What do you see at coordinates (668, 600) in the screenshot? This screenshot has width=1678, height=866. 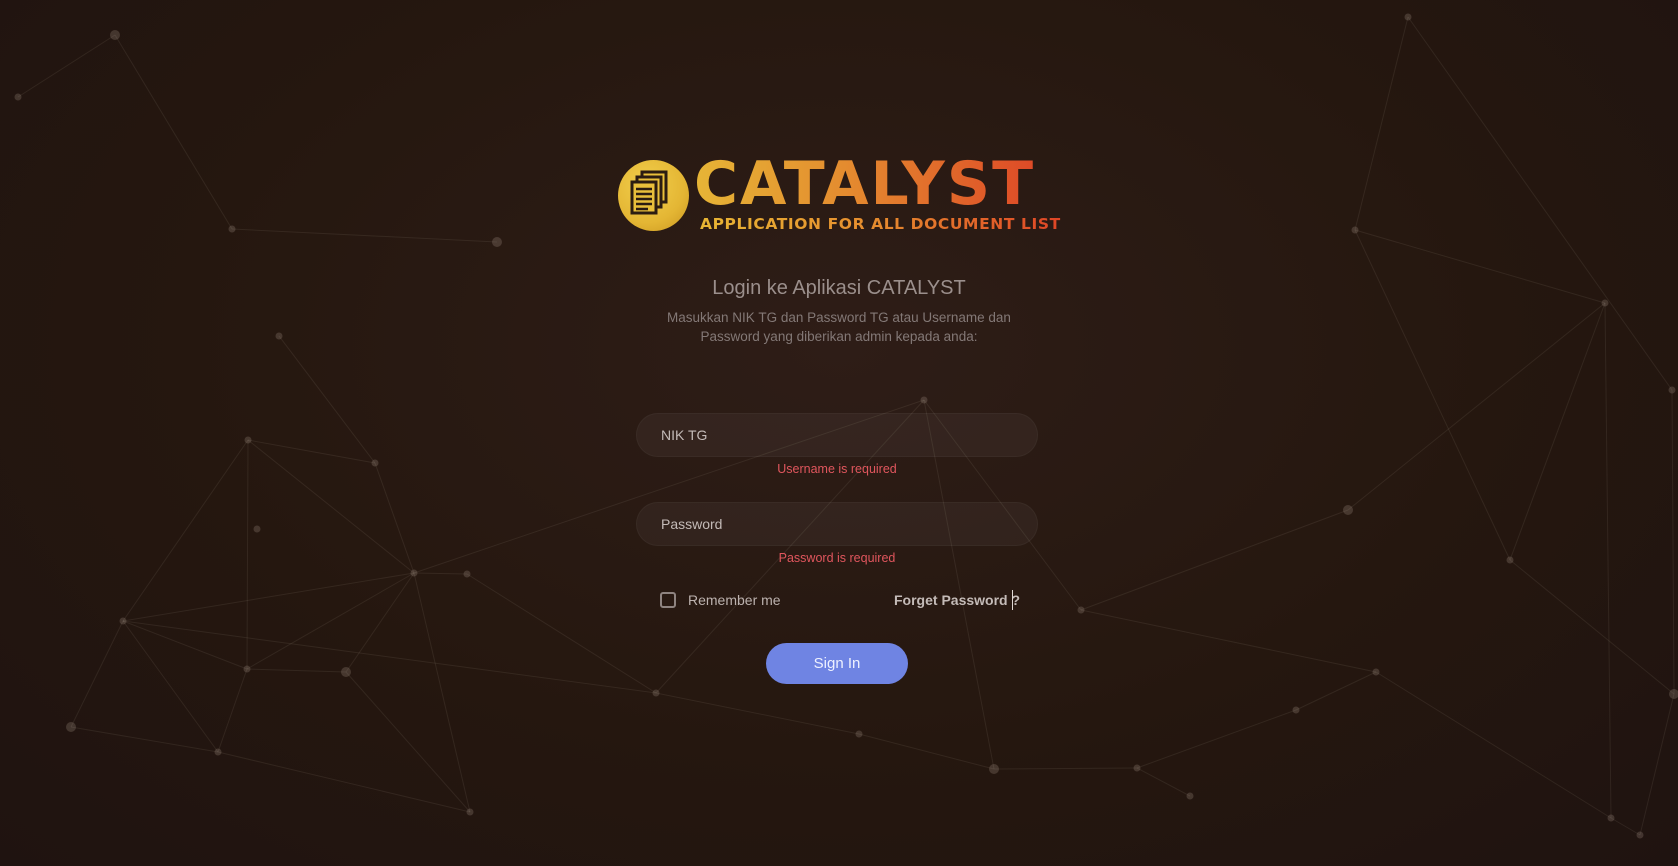 I see `remember-me-checkbox` at bounding box center [668, 600].